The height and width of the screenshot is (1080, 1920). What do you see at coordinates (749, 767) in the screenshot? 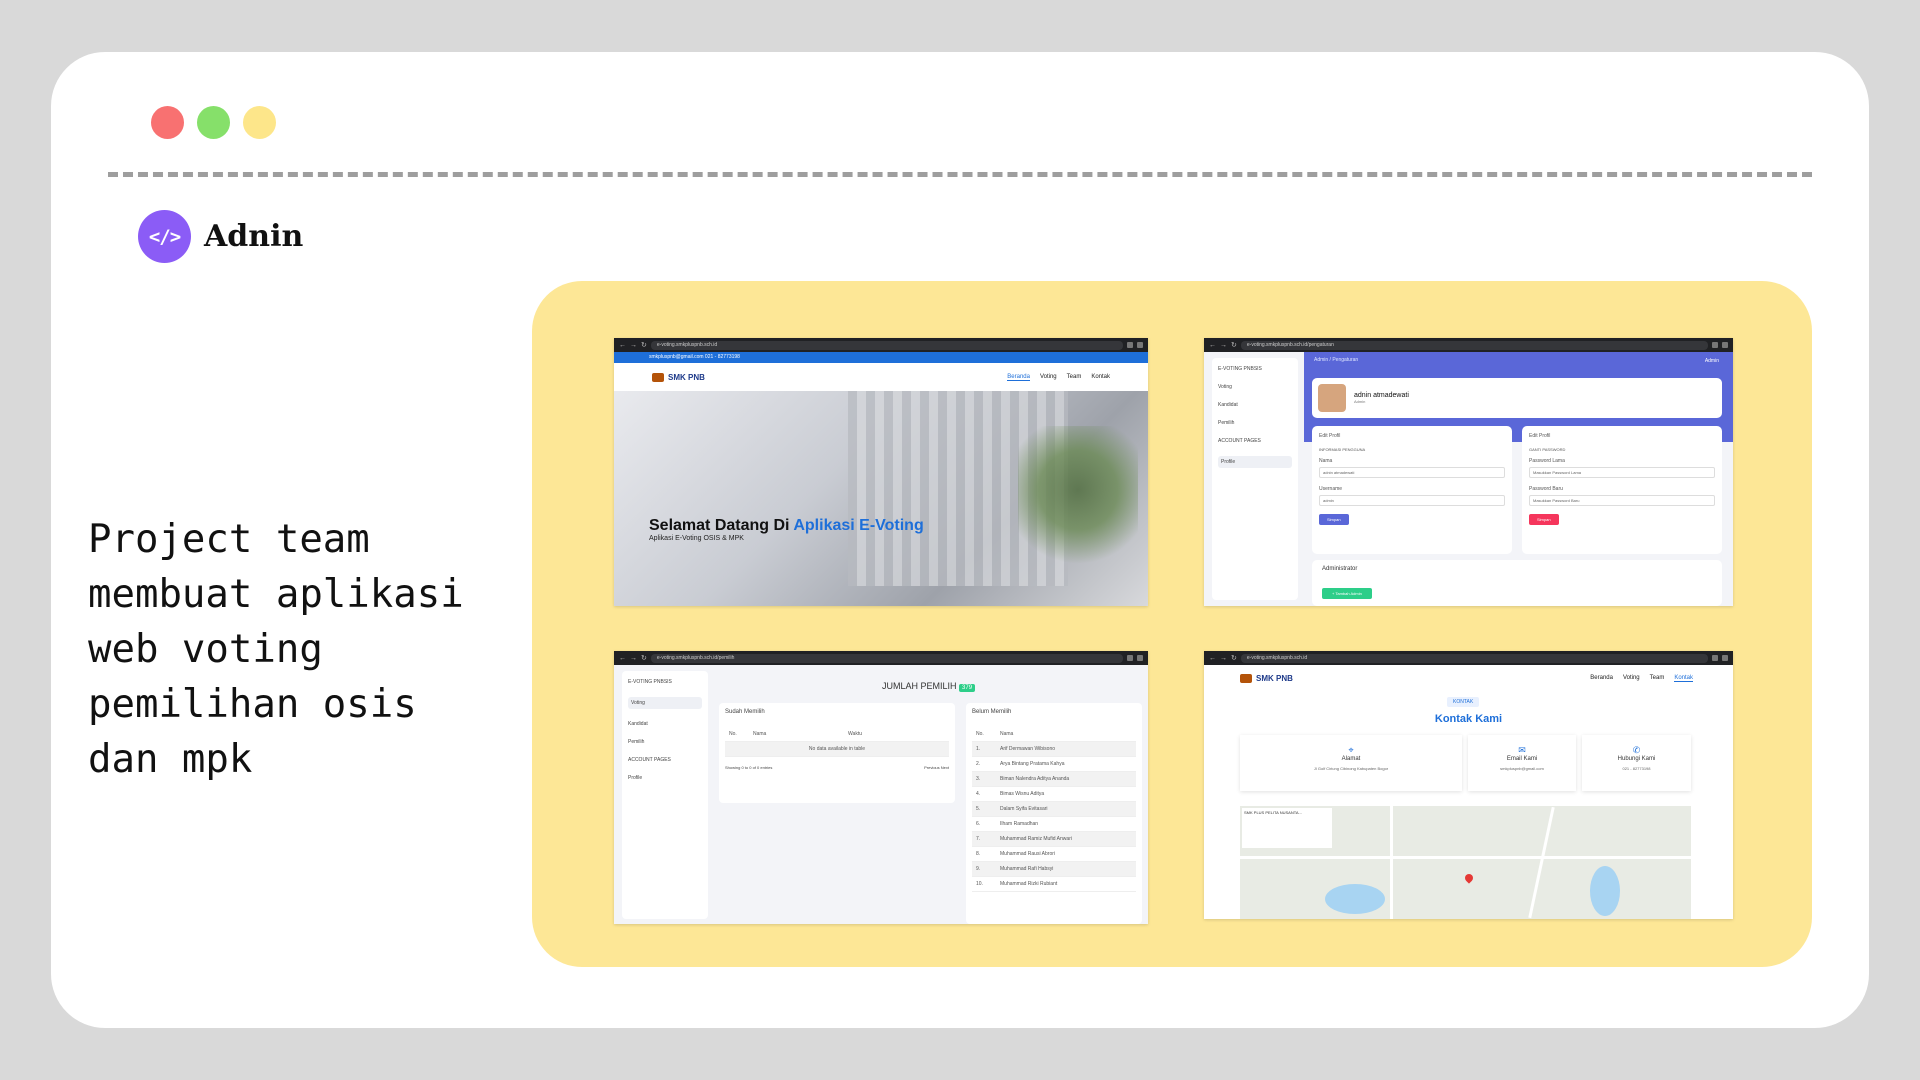
I see `entries-info: Showing 0 to 0 of 0 entries` at bounding box center [749, 767].